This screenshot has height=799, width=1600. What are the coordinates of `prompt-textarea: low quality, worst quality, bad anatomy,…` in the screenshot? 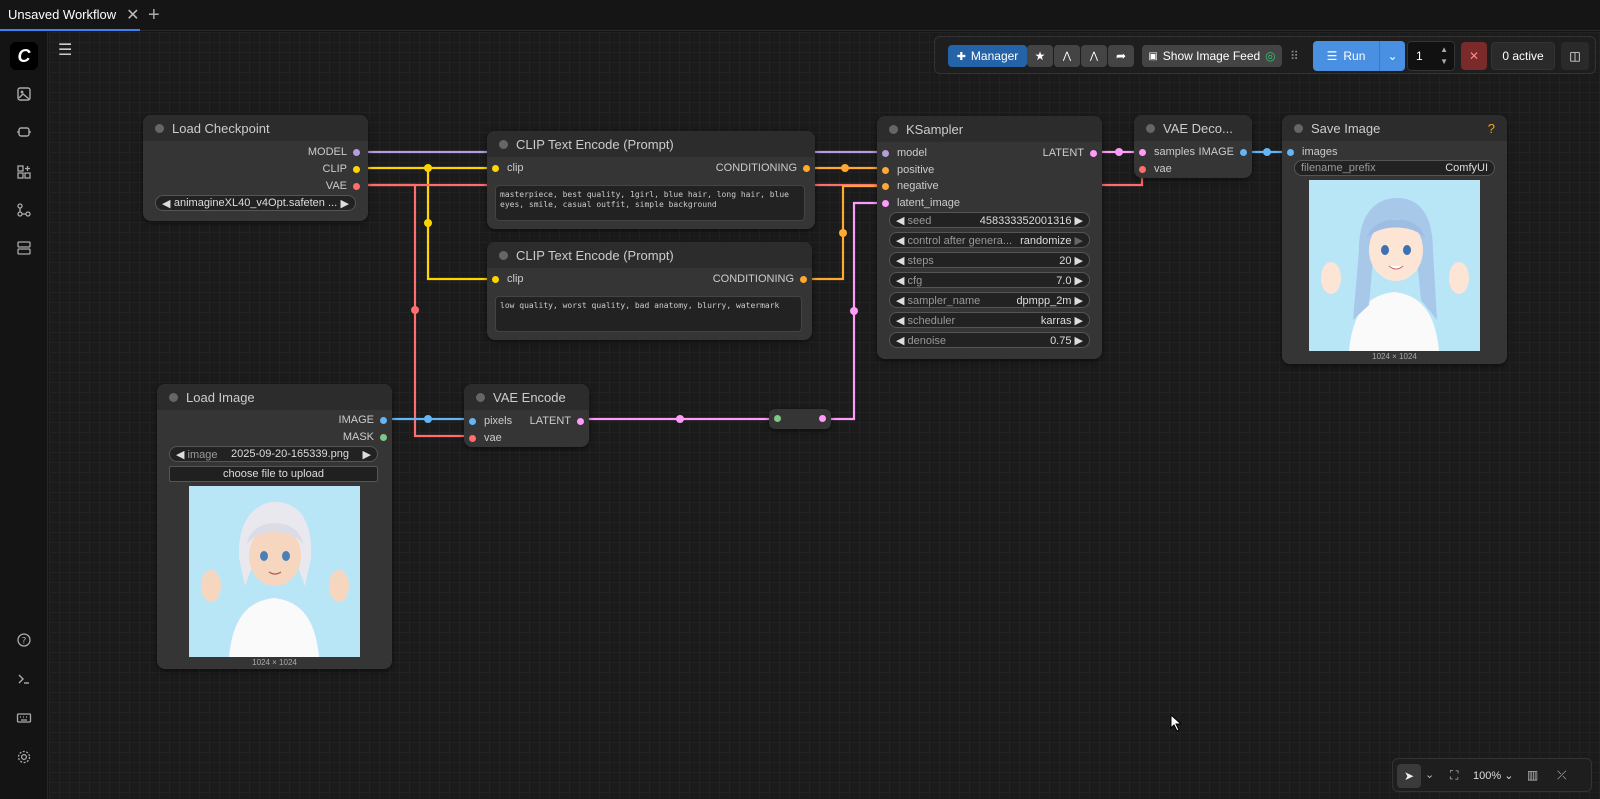 It's located at (648, 314).